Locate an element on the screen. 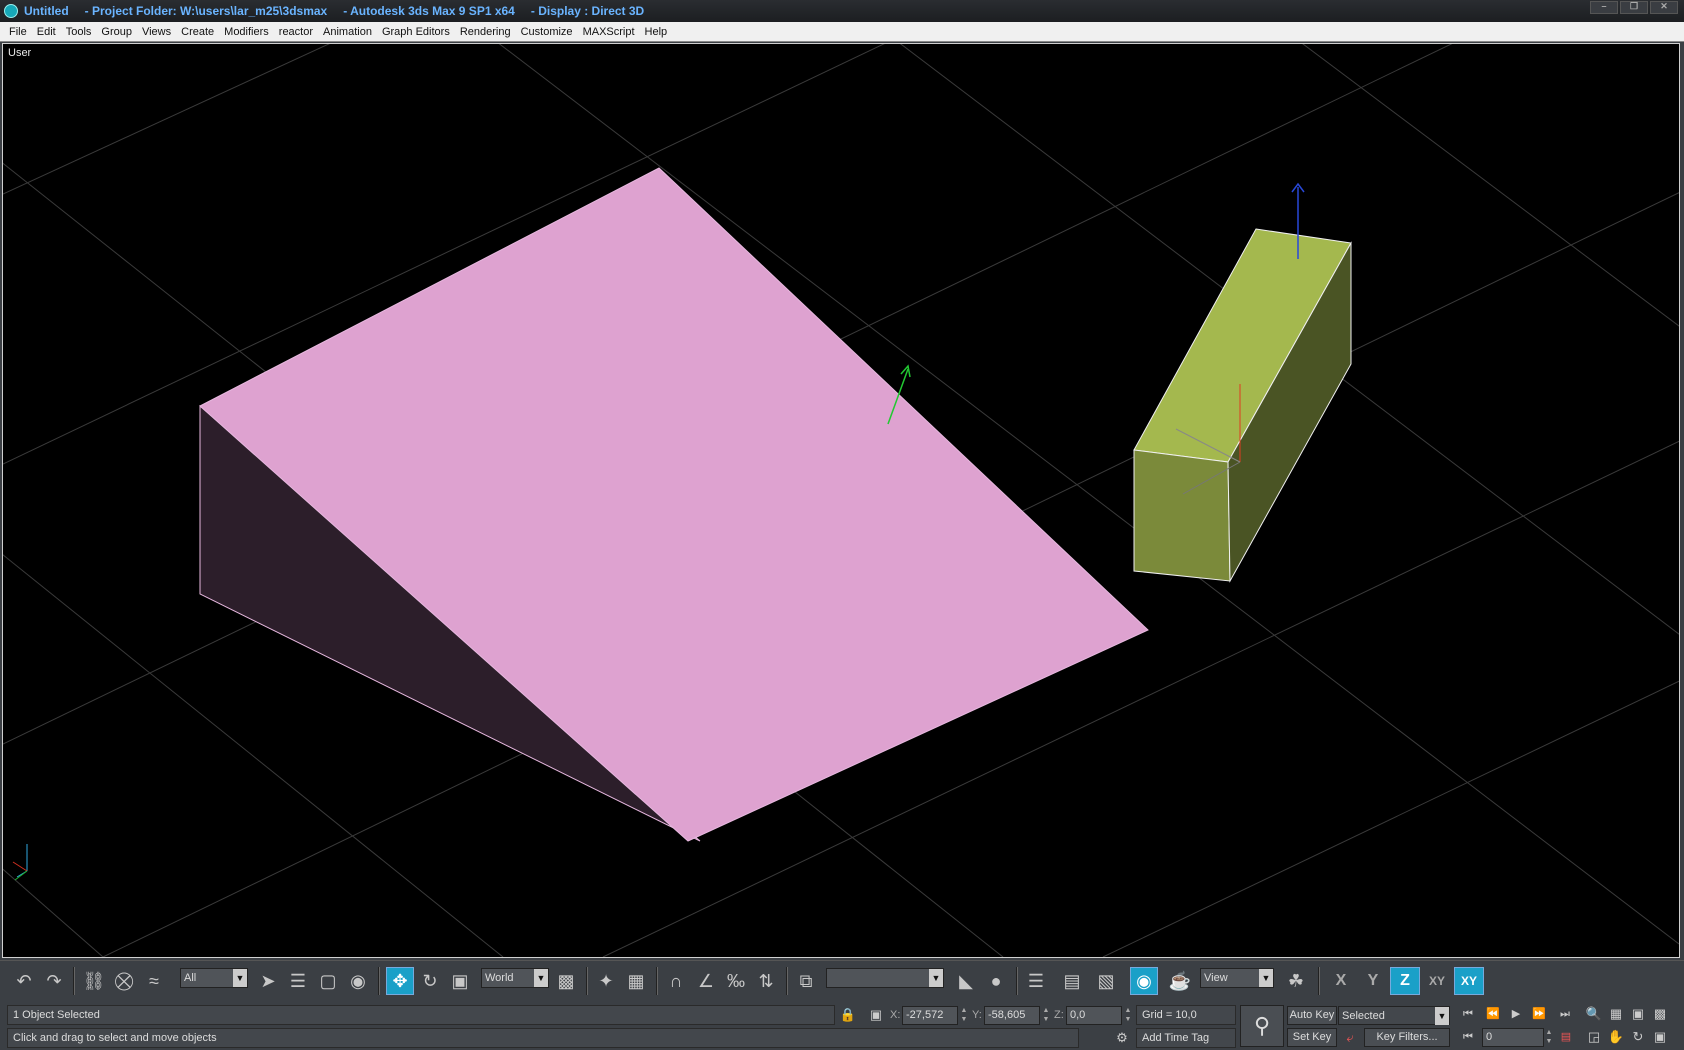 This screenshot has height=1050, width=1684. undo-icon: ↶ is located at coordinates (24, 981).